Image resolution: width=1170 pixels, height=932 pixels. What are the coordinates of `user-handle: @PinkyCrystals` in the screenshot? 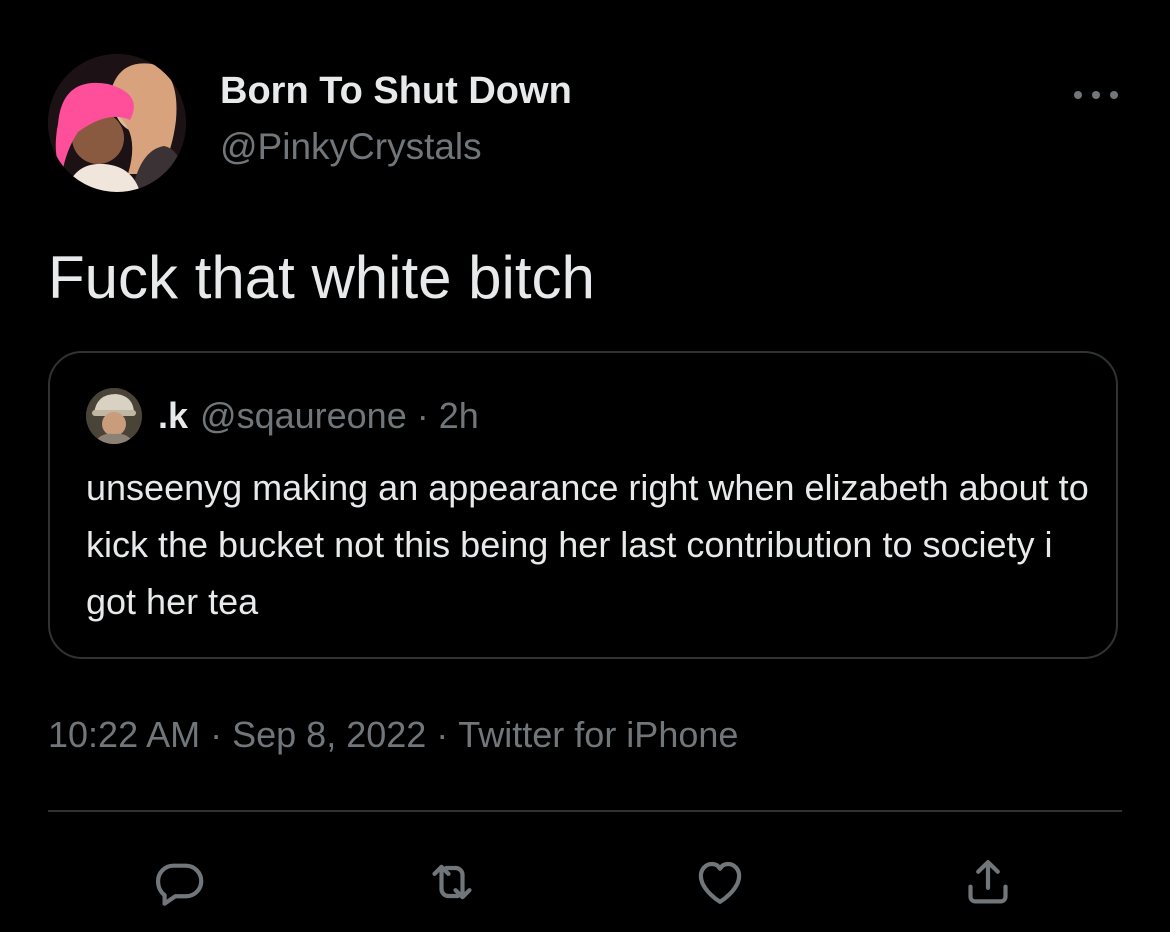 It's located at (396, 147).